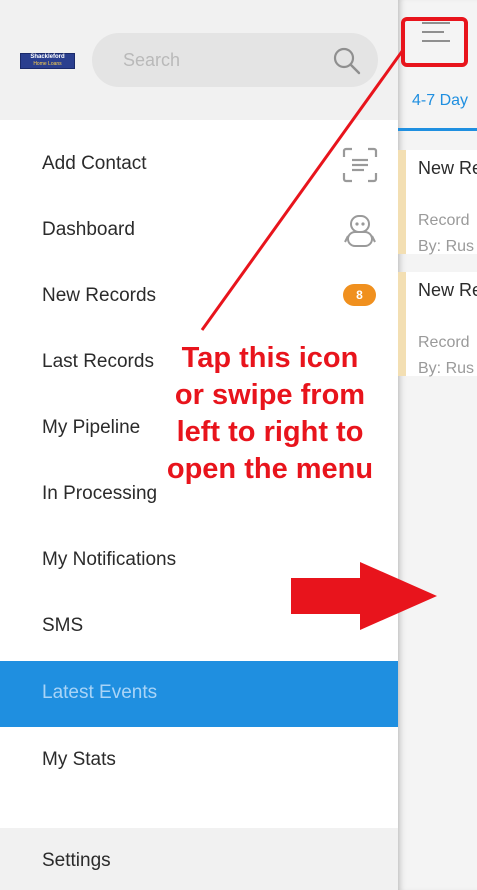 The width and height of the screenshot is (477, 890). I want to click on annotation-line: Tap this icon, so click(270, 358).